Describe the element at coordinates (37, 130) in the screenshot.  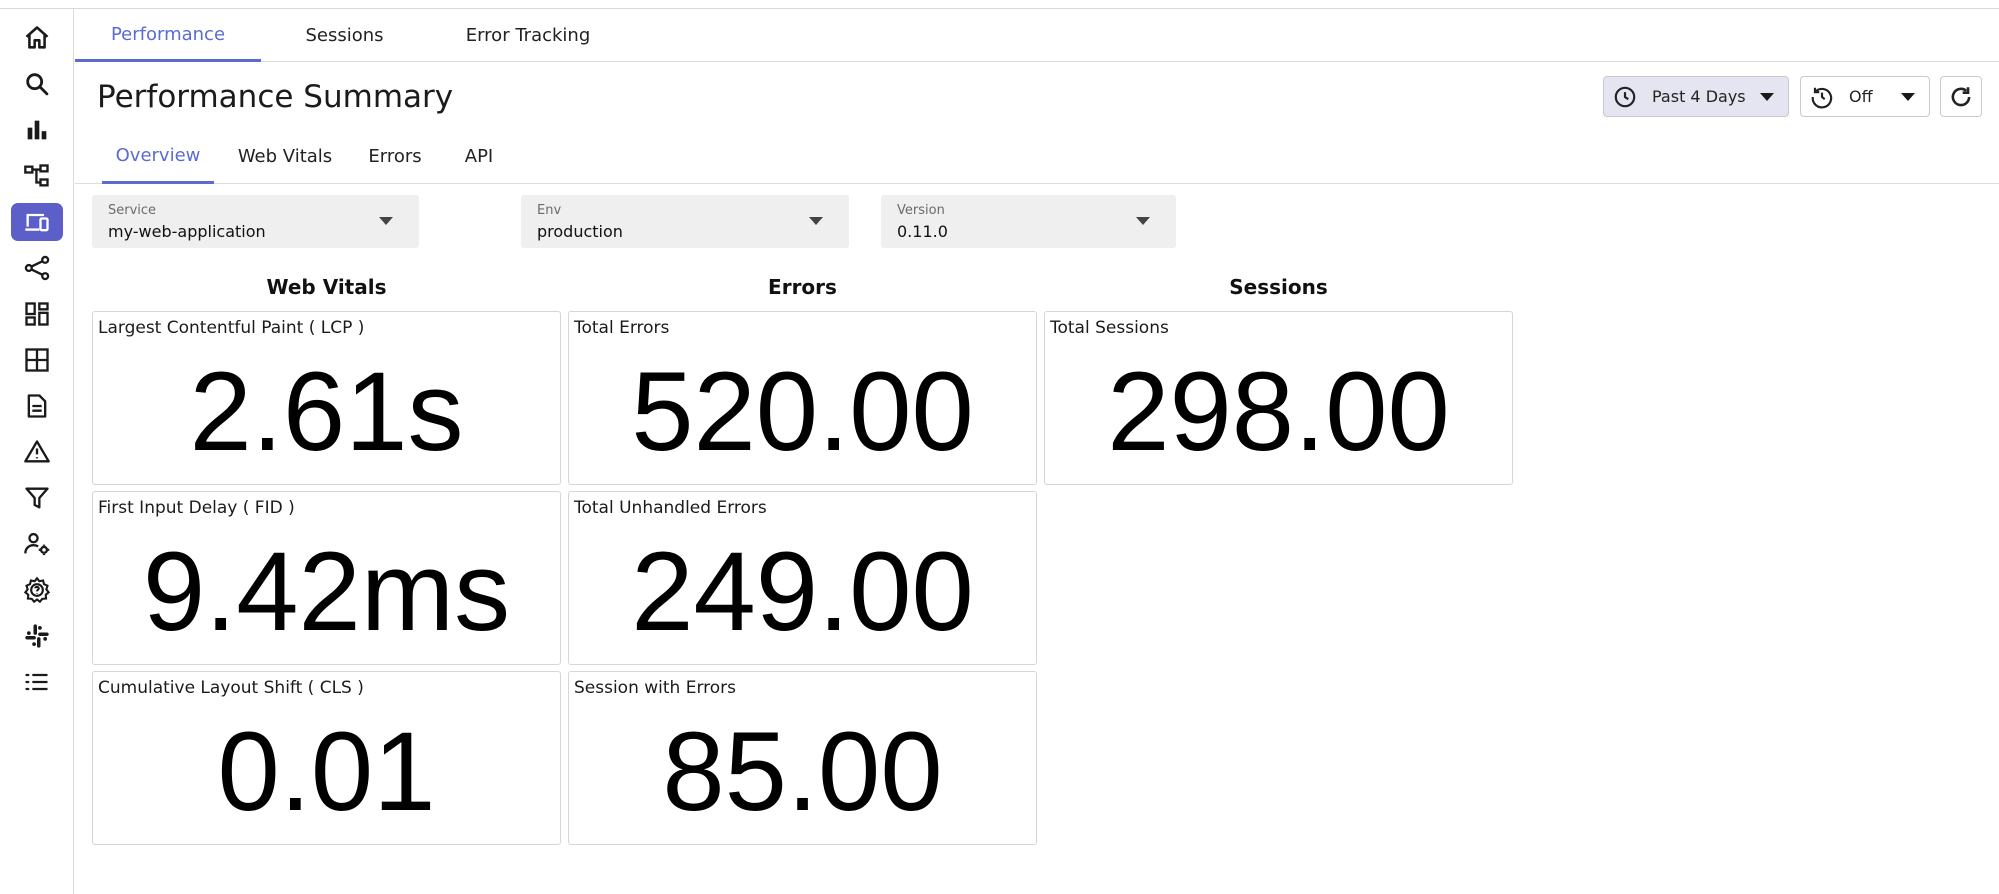
I see `bar-chart-icon` at that location.